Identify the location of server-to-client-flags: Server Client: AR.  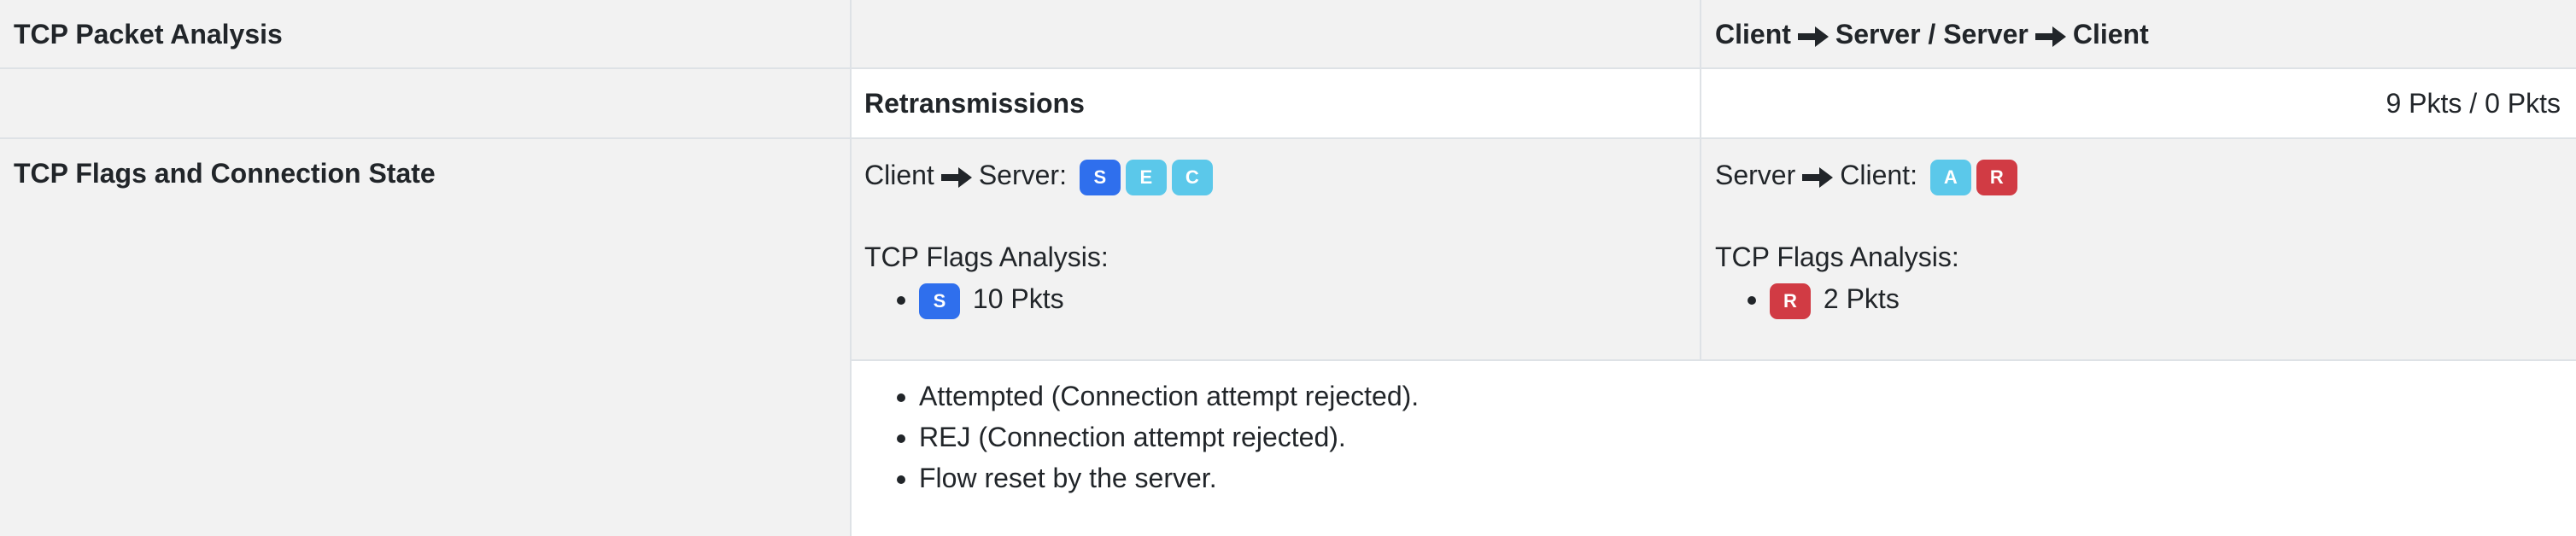
(1869, 176).